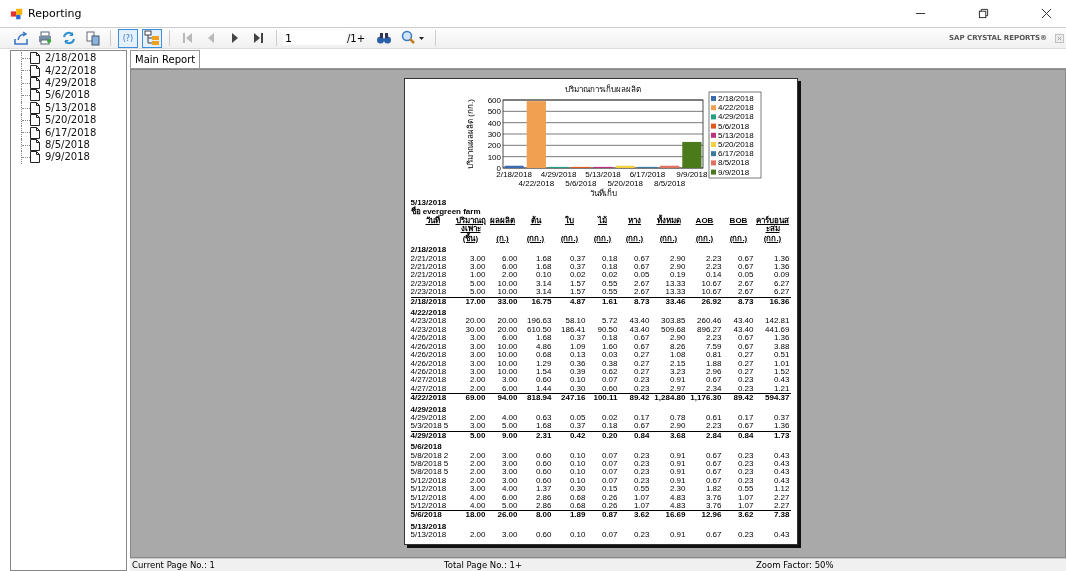 The height and width of the screenshot is (571, 1066). Describe the element at coordinates (781, 292) in the screenshot. I see `table-cell-text: 6.27` at that location.